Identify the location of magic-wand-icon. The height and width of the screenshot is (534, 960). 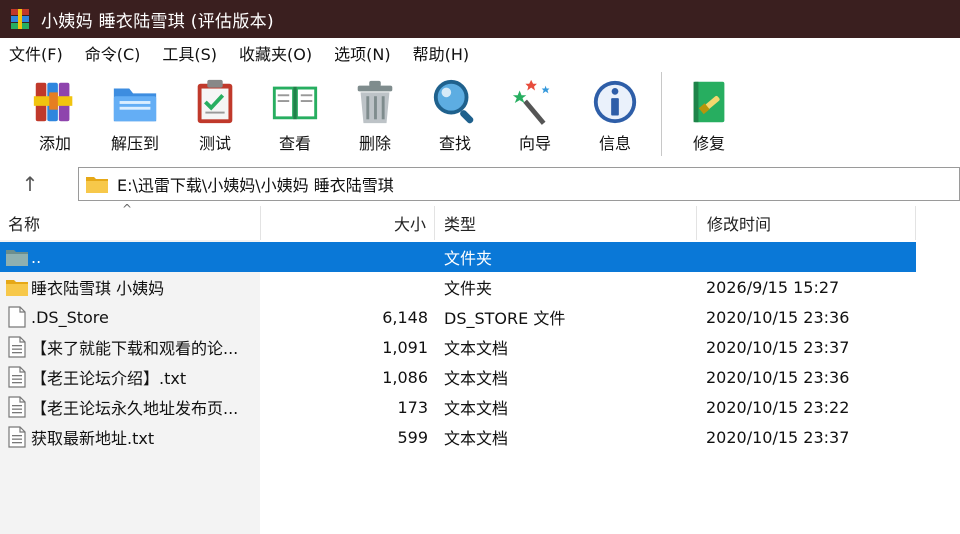
(531, 102).